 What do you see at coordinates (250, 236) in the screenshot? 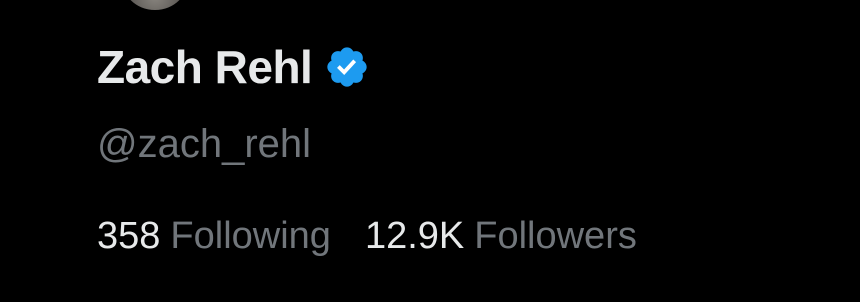
I see `following-label: Following` at bounding box center [250, 236].